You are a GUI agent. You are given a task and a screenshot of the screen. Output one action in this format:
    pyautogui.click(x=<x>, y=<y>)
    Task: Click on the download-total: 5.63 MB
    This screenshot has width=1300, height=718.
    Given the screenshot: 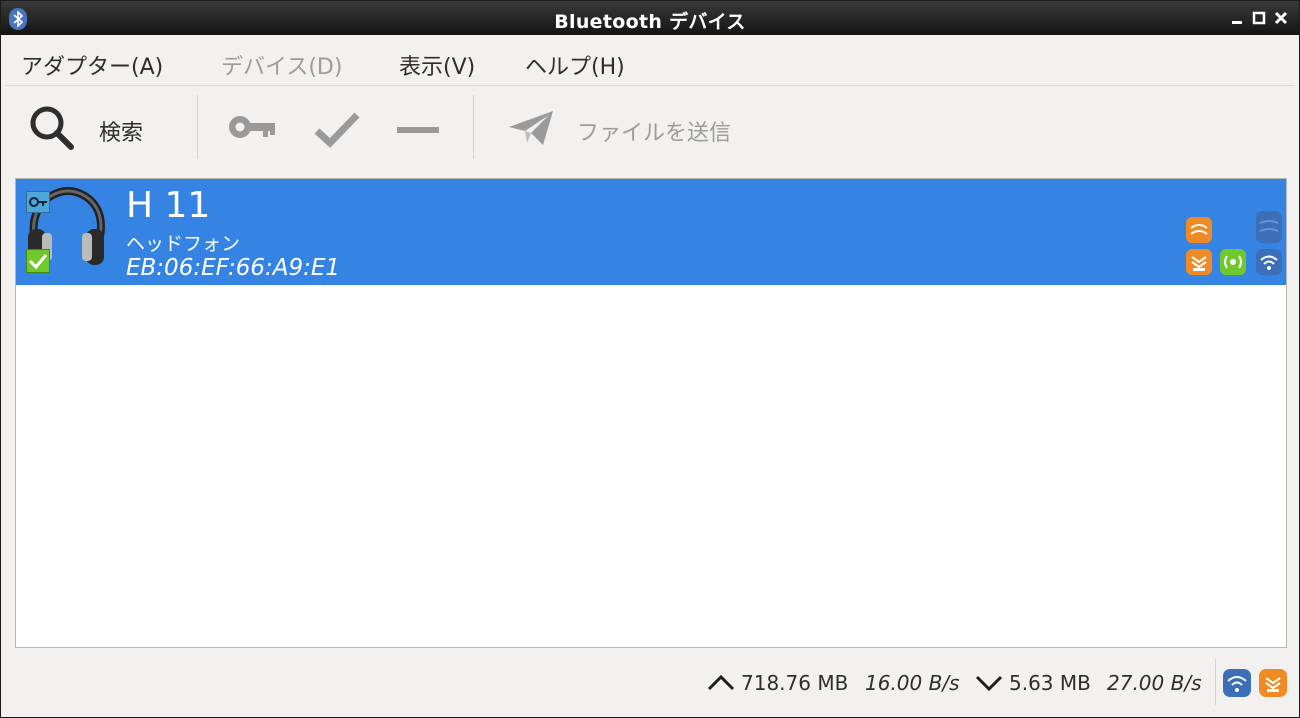 What is the action you would take?
    pyautogui.click(x=1050, y=683)
    